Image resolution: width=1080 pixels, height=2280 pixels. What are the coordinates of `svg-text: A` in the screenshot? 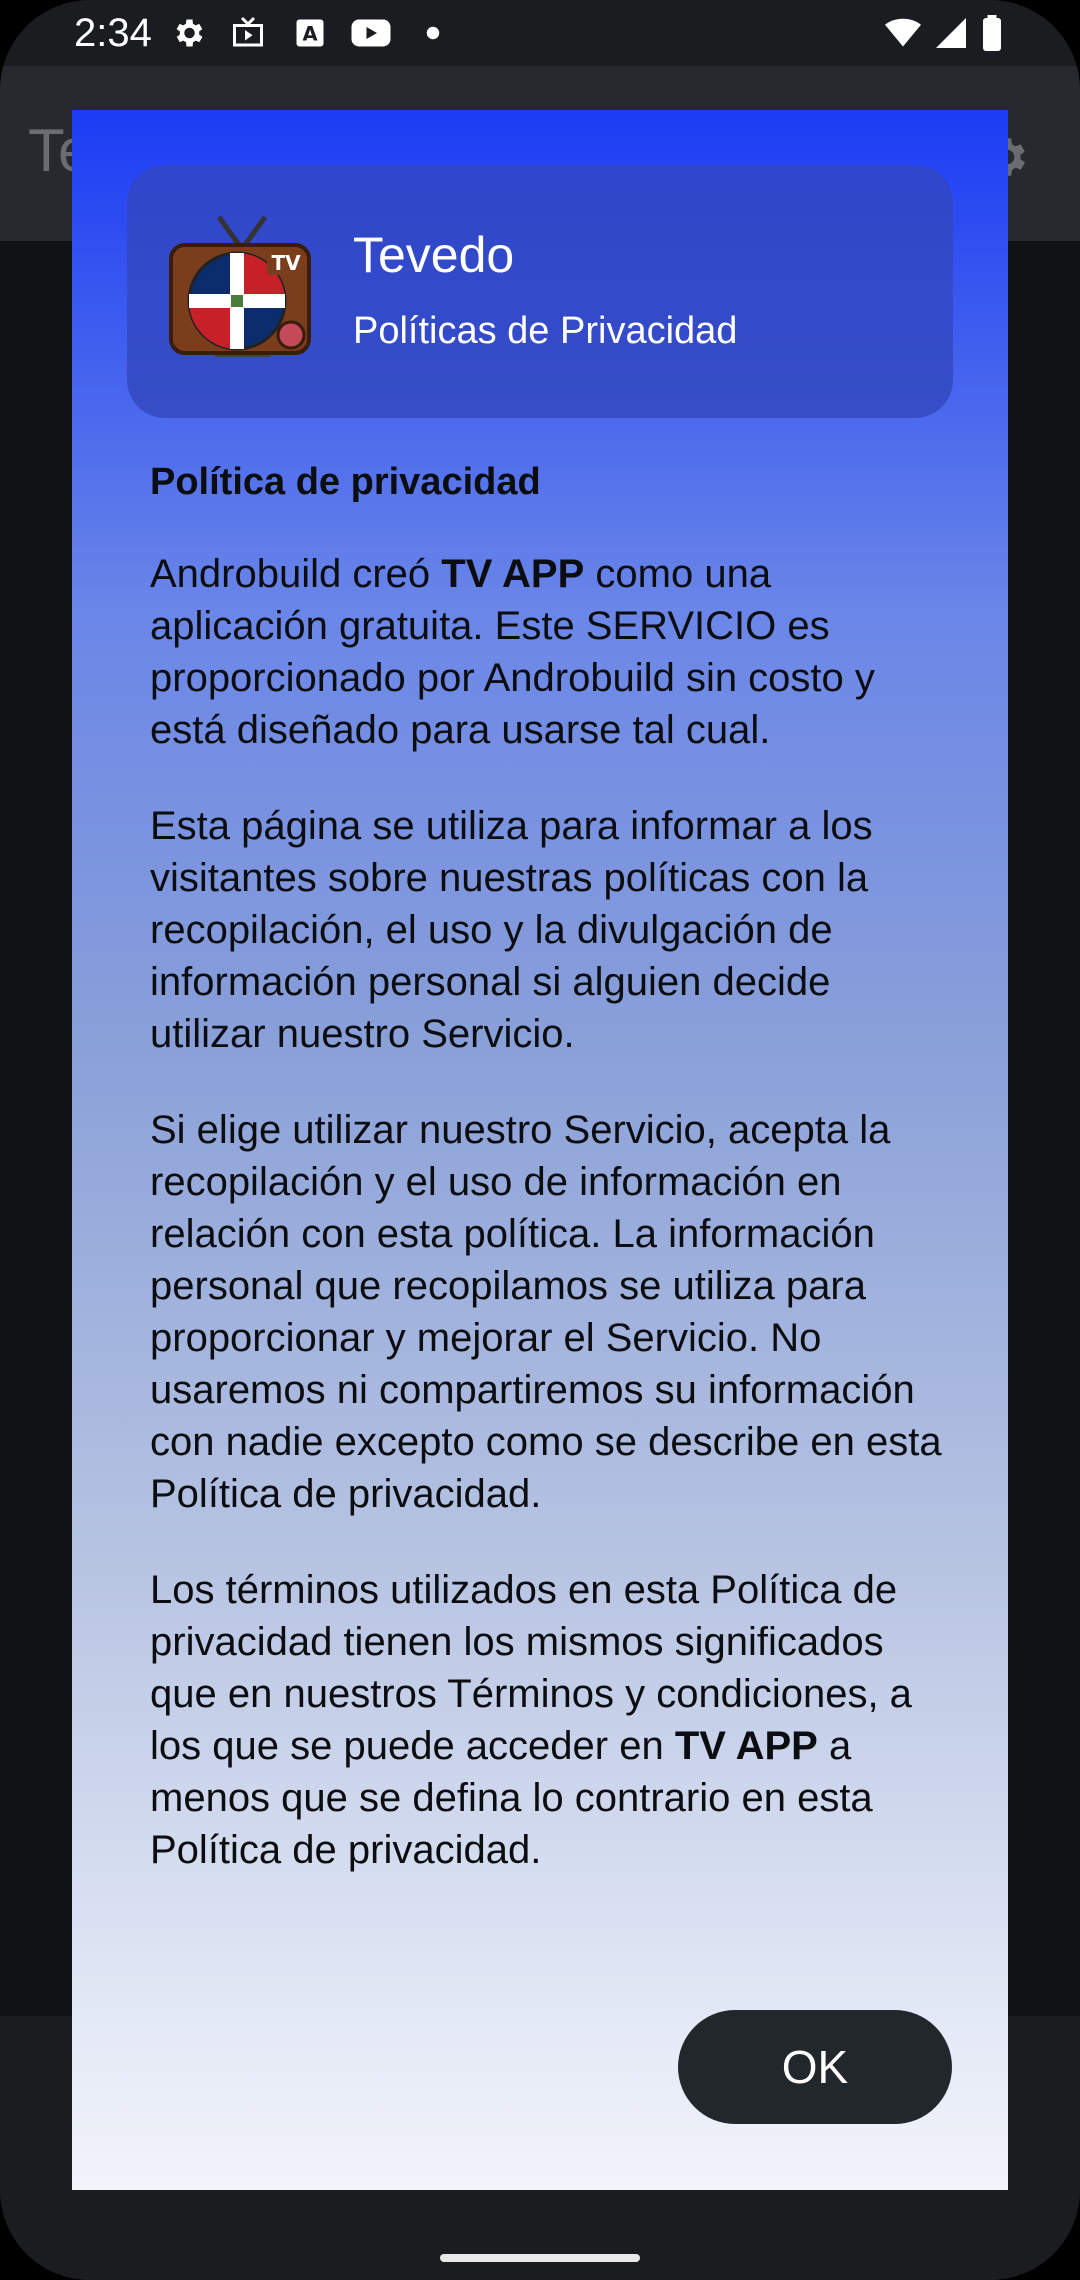 It's located at (309, 34).